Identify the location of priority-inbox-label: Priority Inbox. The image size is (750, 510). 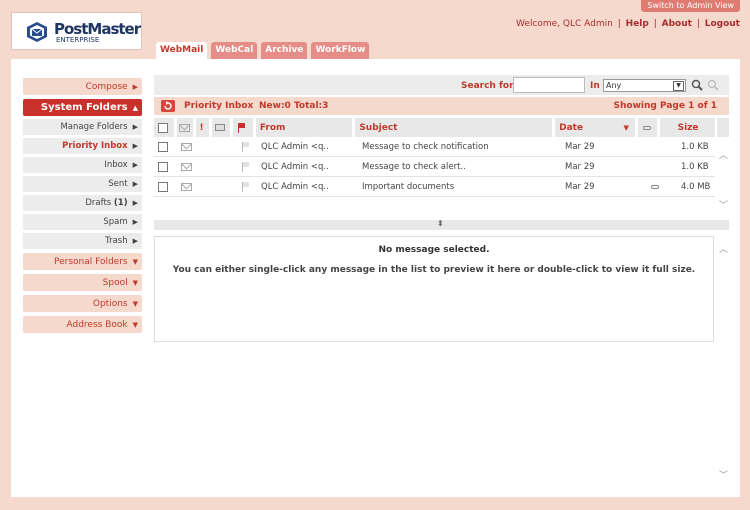
(95, 146).